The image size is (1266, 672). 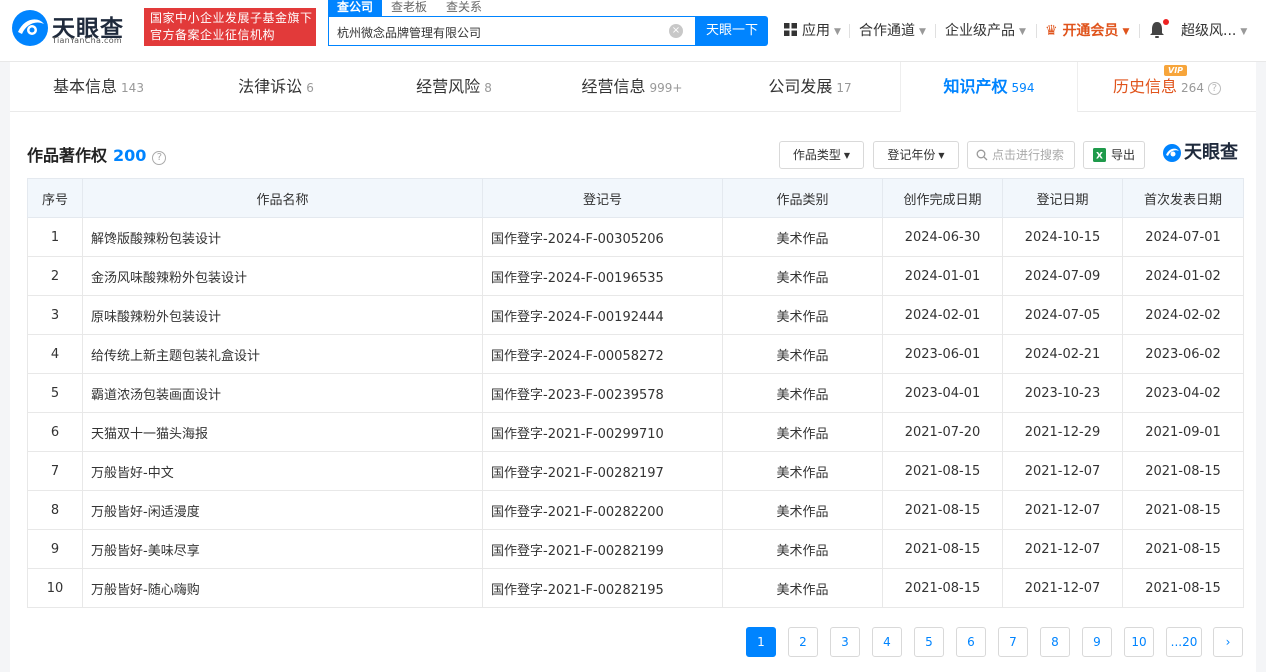 I want to click on tab-count: 594, so click(x=1023, y=88).